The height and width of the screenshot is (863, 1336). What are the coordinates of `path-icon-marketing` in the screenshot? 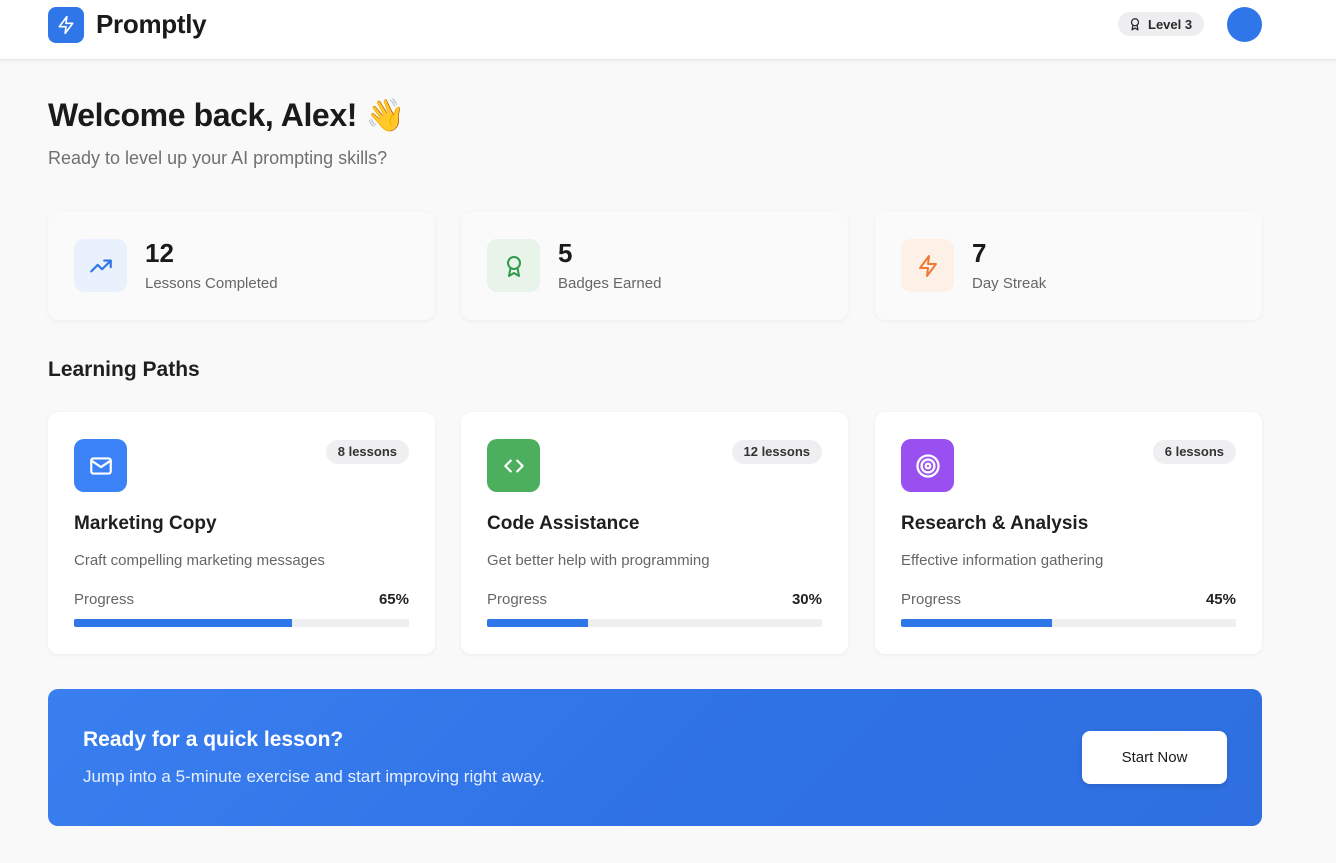 It's located at (100, 465).